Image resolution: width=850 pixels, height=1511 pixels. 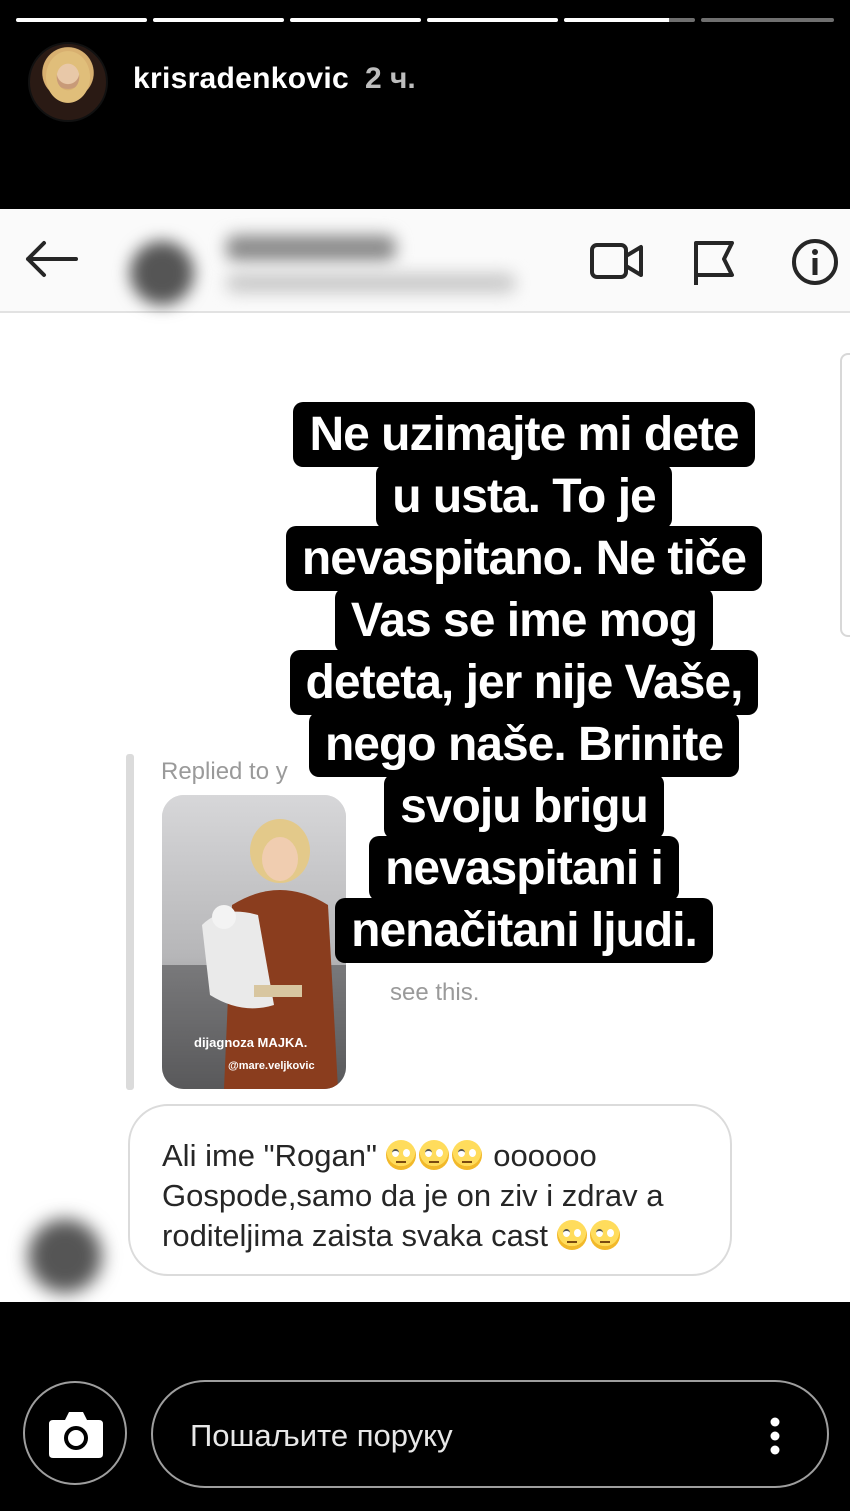 I want to click on reply-indicator-line, so click(x=130, y=922).